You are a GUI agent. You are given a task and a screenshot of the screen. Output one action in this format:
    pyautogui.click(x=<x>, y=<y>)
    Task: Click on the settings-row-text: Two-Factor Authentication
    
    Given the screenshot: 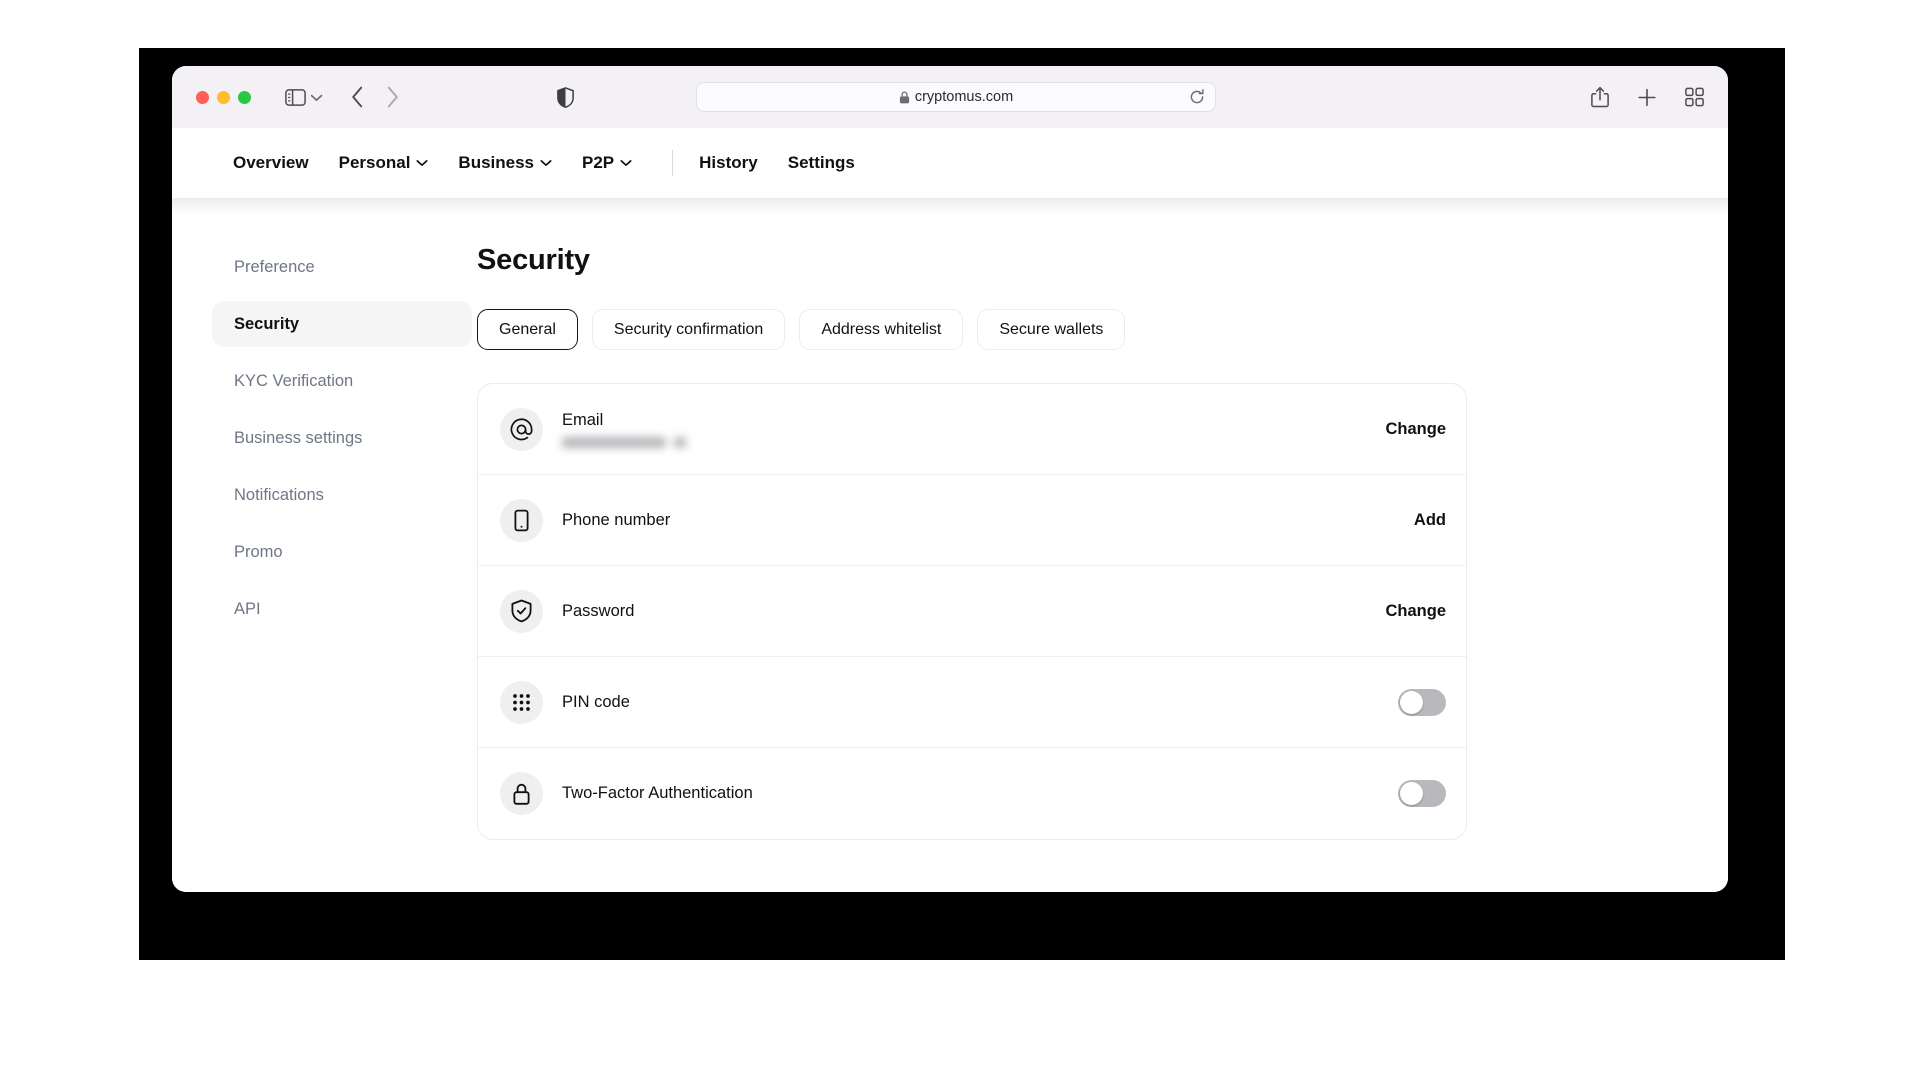 What is the action you would take?
    pyautogui.click(x=980, y=793)
    